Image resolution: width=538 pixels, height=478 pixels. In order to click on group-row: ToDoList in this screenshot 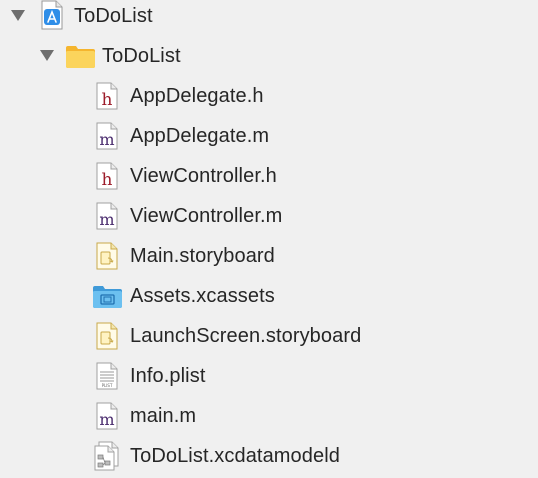, I will do `click(269, 56)`.